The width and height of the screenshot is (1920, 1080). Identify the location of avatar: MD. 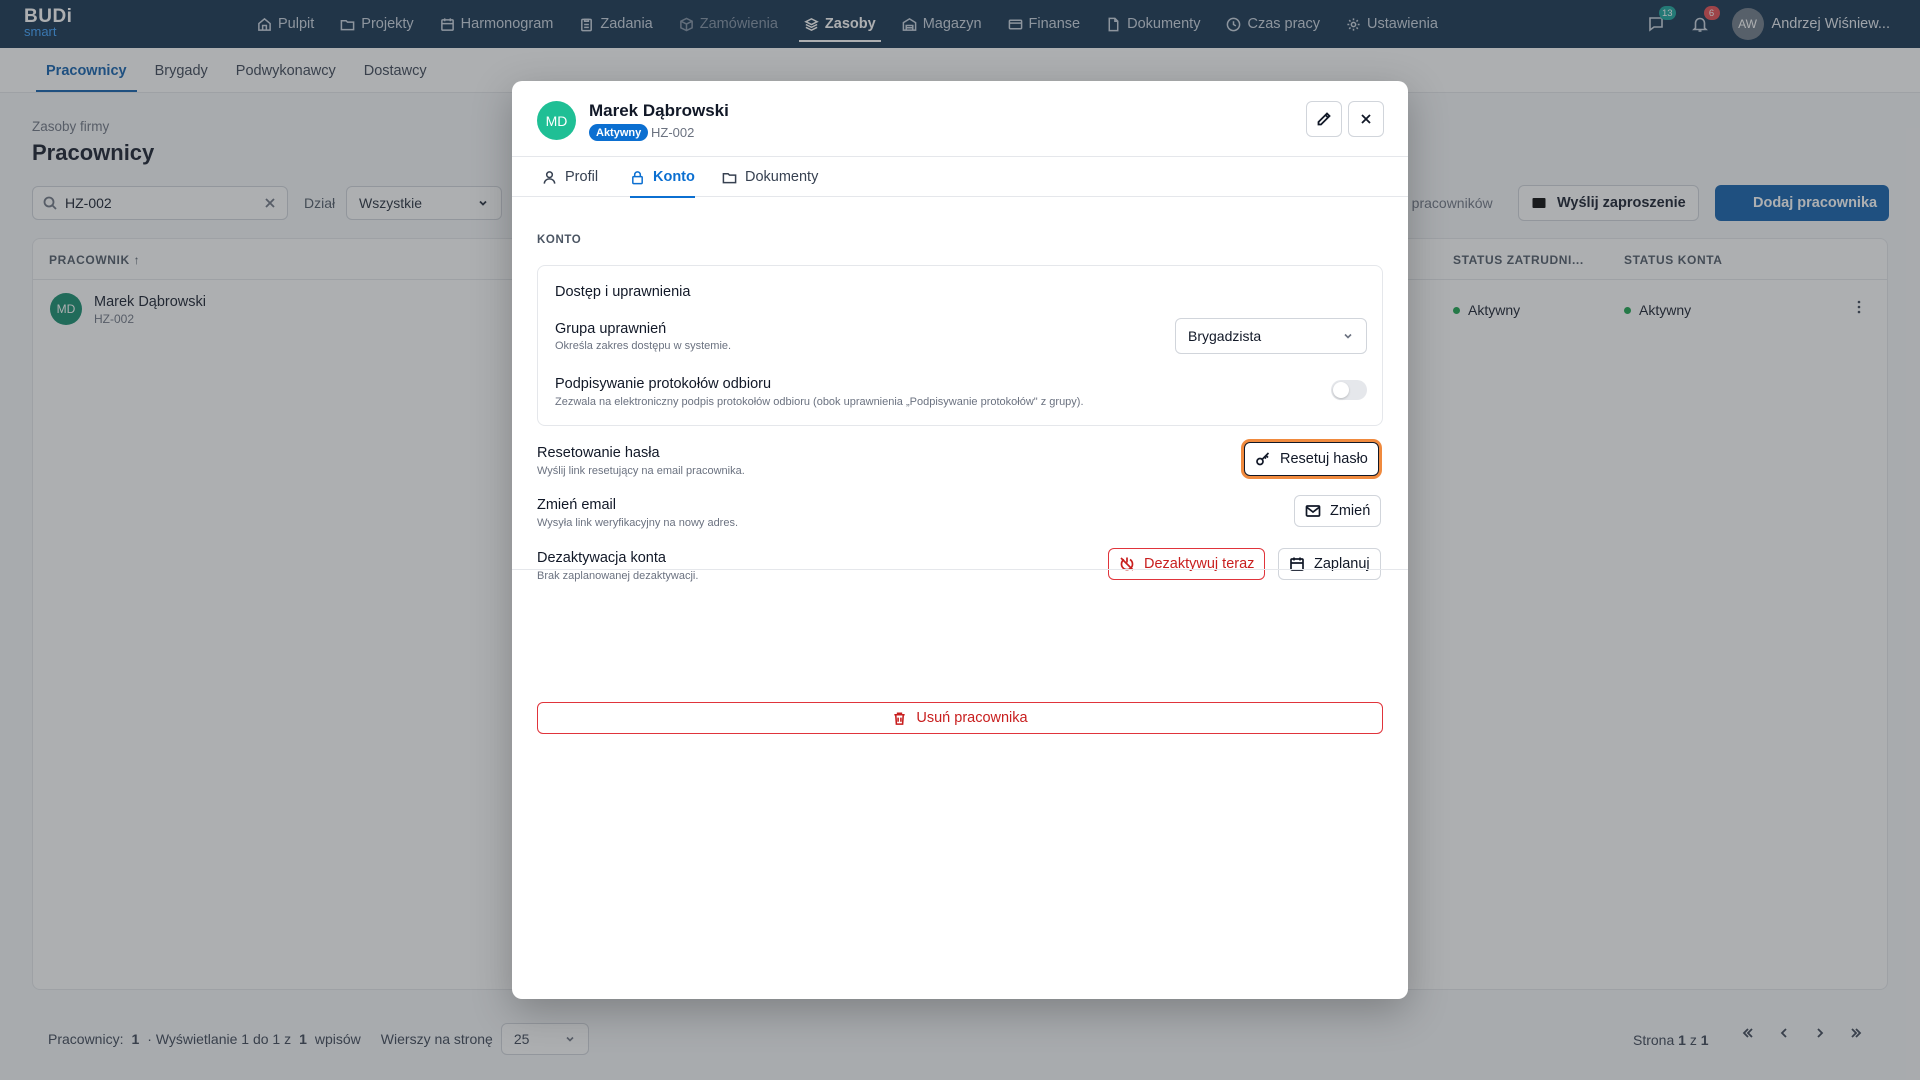
(556, 120).